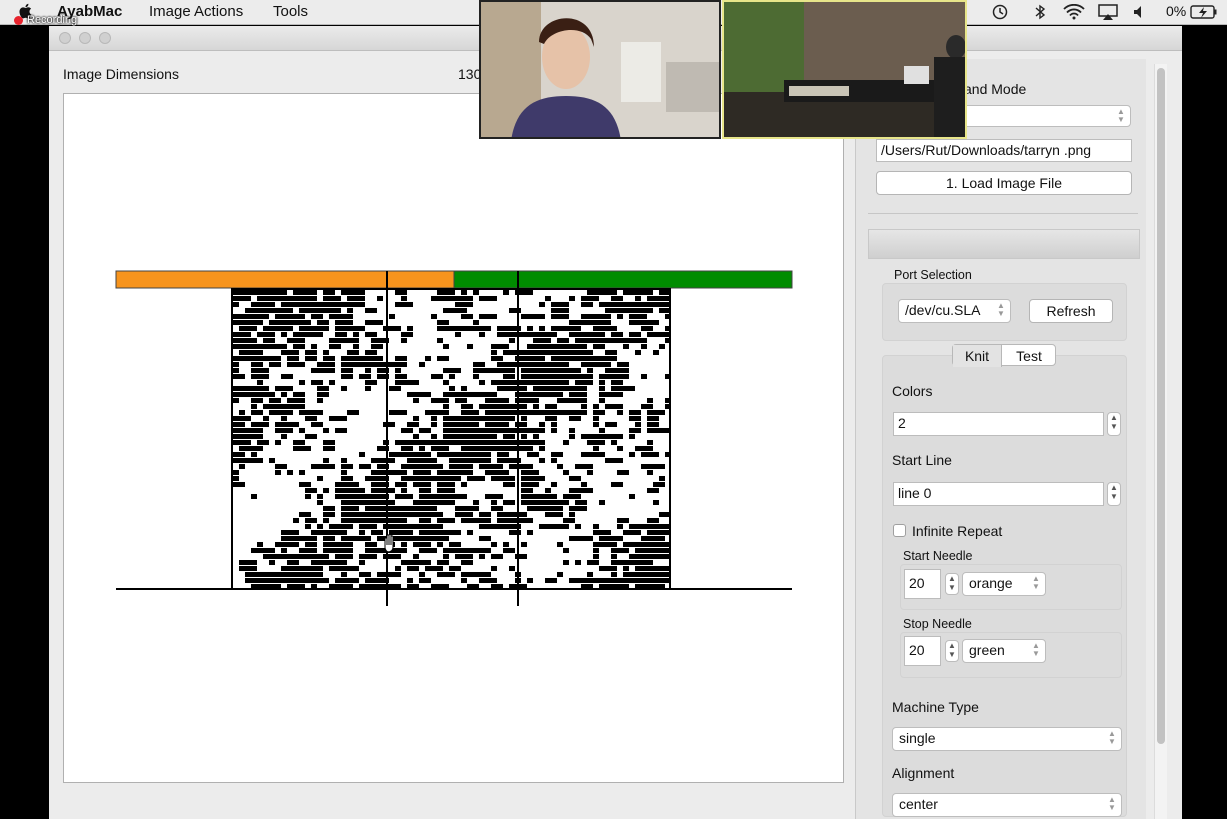  What do you see at coordinates (85, 38) in the screenshot?
I see `minimize-window-button` at bounding box center [85, 38].